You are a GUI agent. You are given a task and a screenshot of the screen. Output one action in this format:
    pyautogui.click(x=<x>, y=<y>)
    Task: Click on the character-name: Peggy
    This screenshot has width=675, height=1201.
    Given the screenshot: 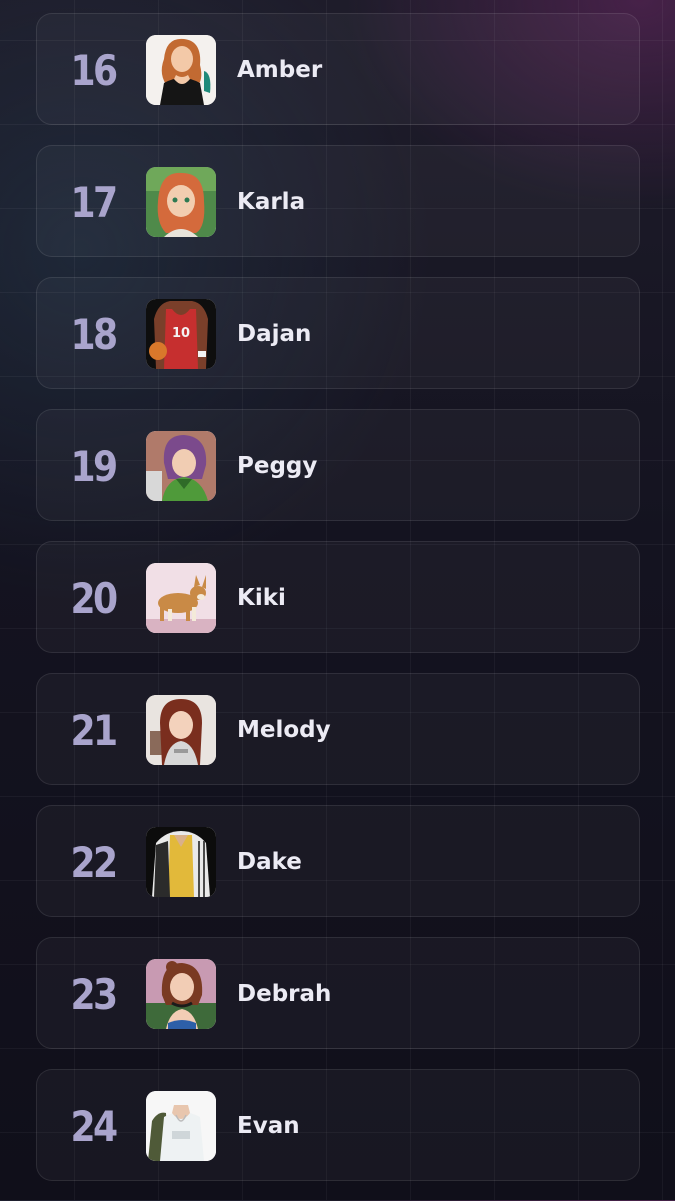 What is the action you would take?
    pyautogui.click(x=277, y=466)
    